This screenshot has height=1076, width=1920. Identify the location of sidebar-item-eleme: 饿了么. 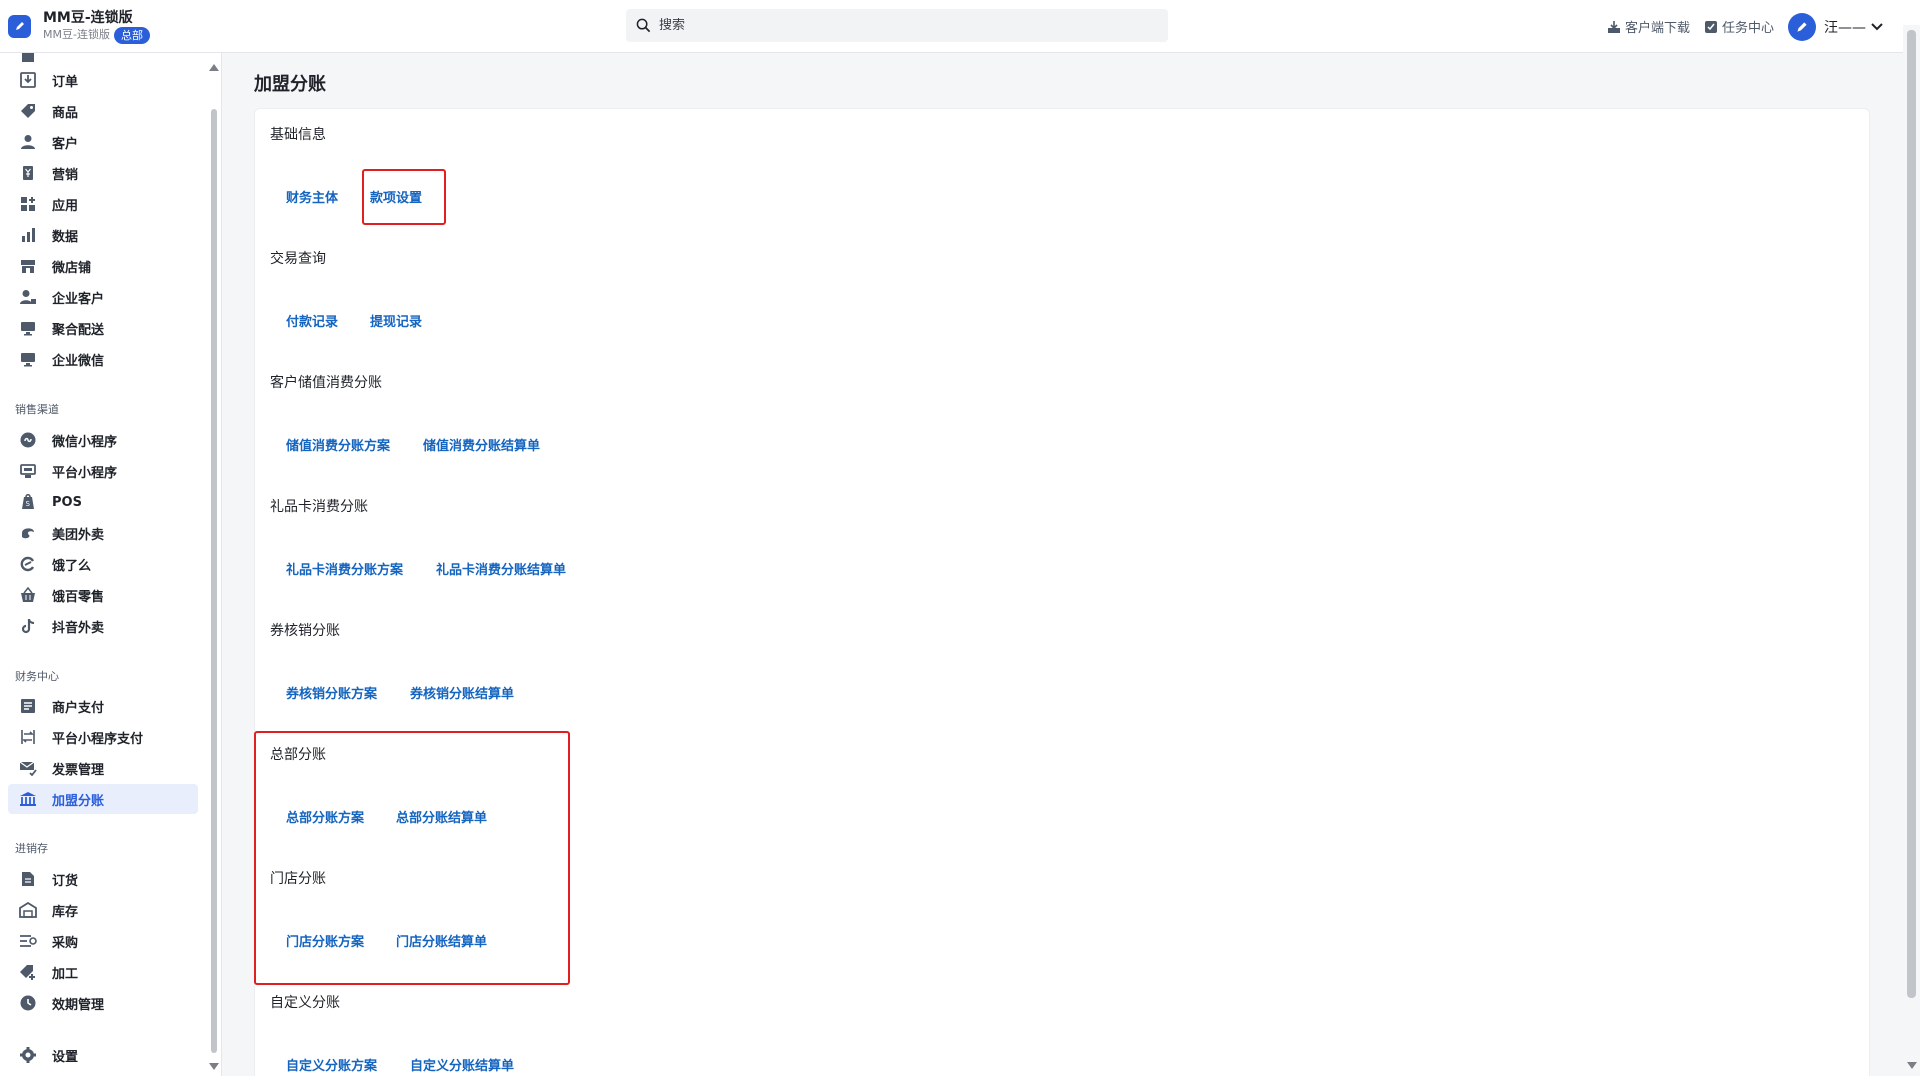
(103, 564).